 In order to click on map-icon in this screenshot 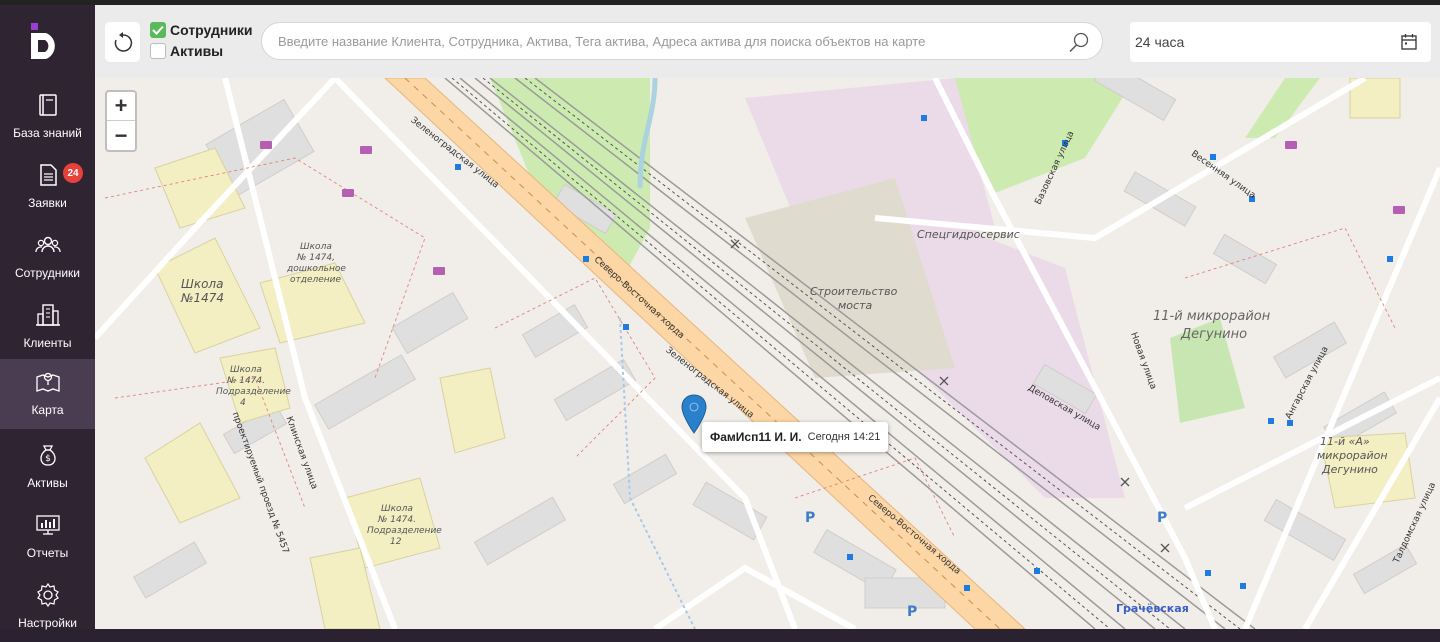, I will do `click(47, 382)`.